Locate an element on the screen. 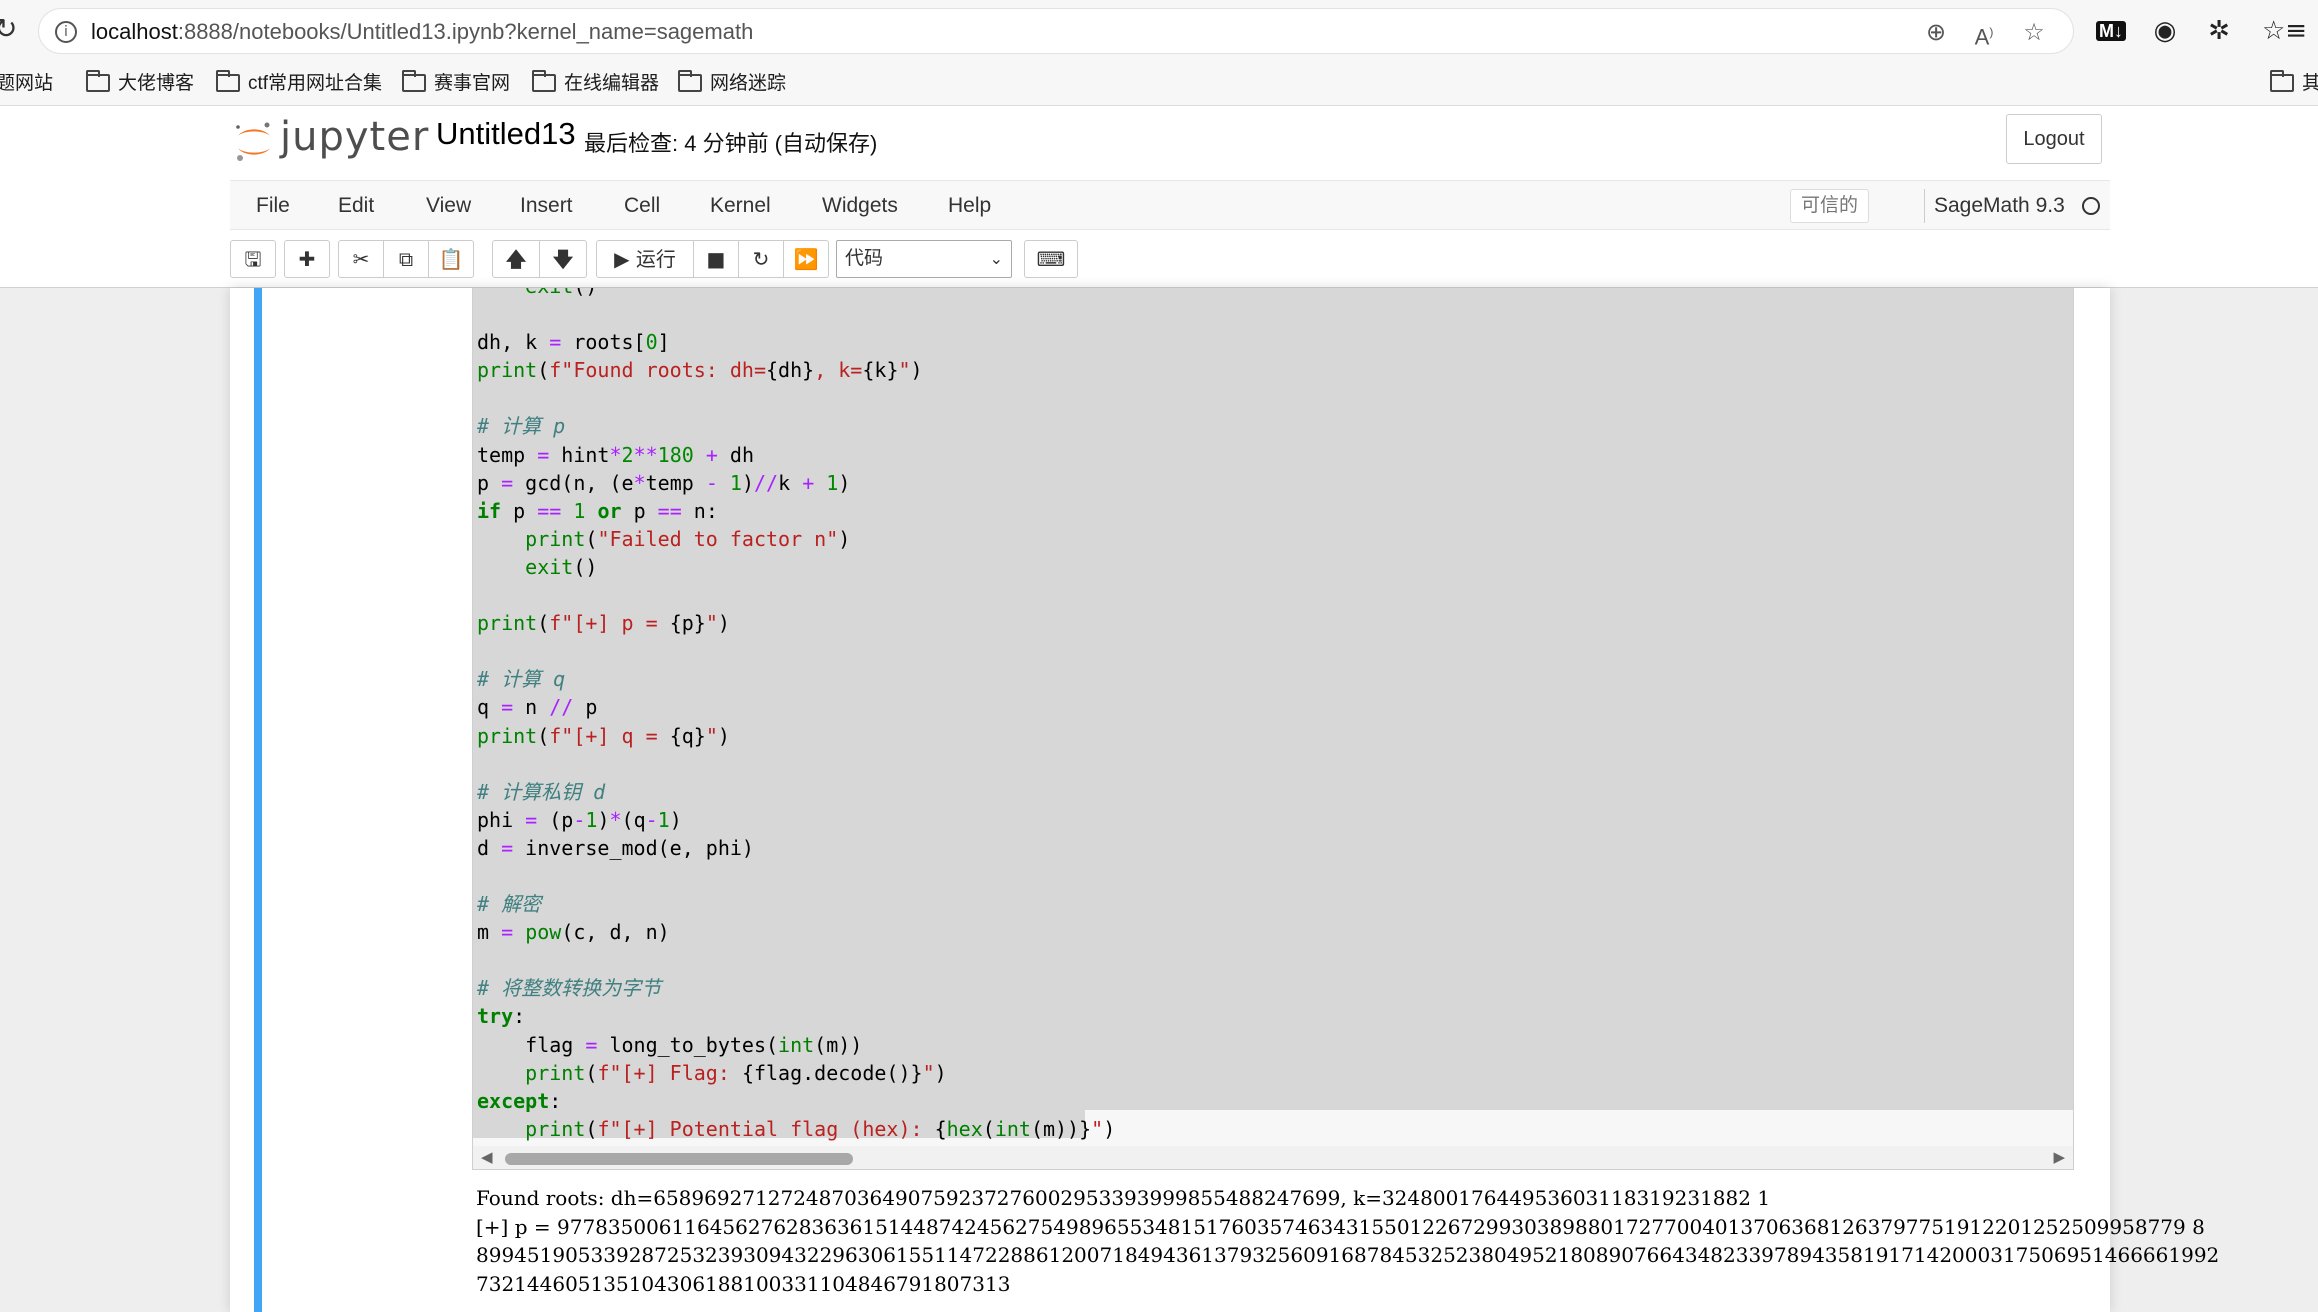 This screenshot has width=2318, height=1312. bookmark-5: 网络迷踪 is located at coordinates (732, 84).